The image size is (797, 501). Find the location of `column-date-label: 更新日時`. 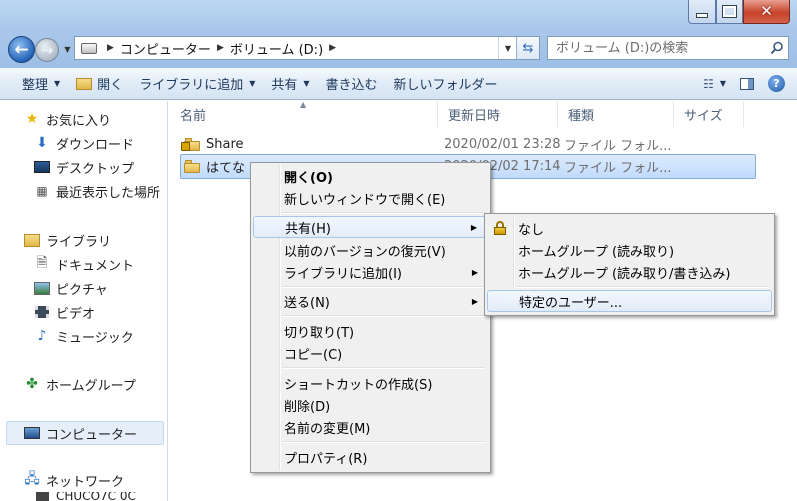

column-date-label: 更新日時 is located at coordinates (474, 116).